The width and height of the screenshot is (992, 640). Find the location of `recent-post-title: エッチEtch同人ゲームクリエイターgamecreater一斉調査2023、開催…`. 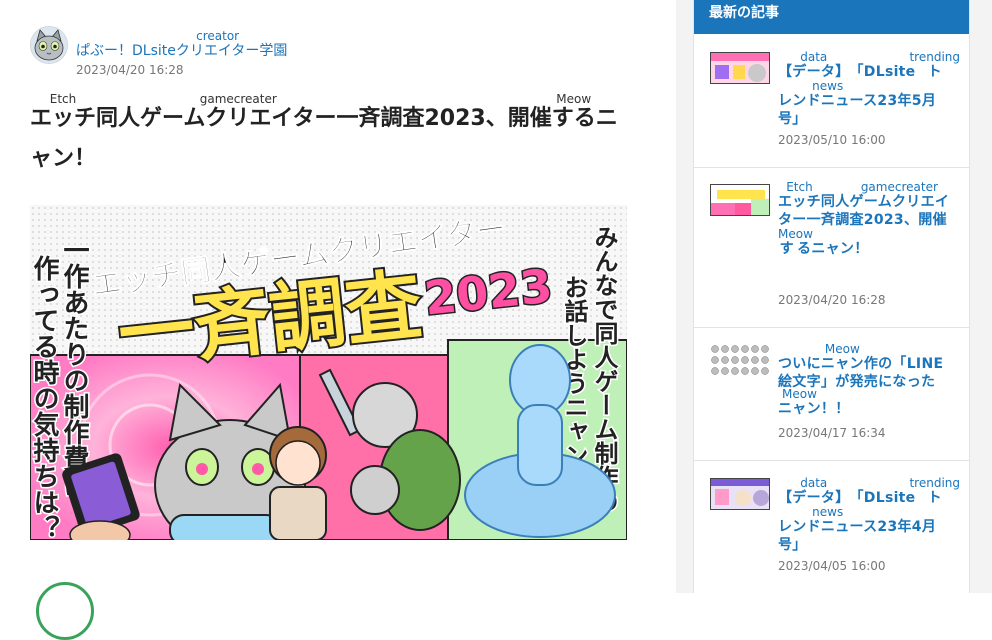

recent-post-title: エッチEtch同人ゲームクリエイターgamecreater一斉調査2023、開催… is located at coordinates (866, 219).